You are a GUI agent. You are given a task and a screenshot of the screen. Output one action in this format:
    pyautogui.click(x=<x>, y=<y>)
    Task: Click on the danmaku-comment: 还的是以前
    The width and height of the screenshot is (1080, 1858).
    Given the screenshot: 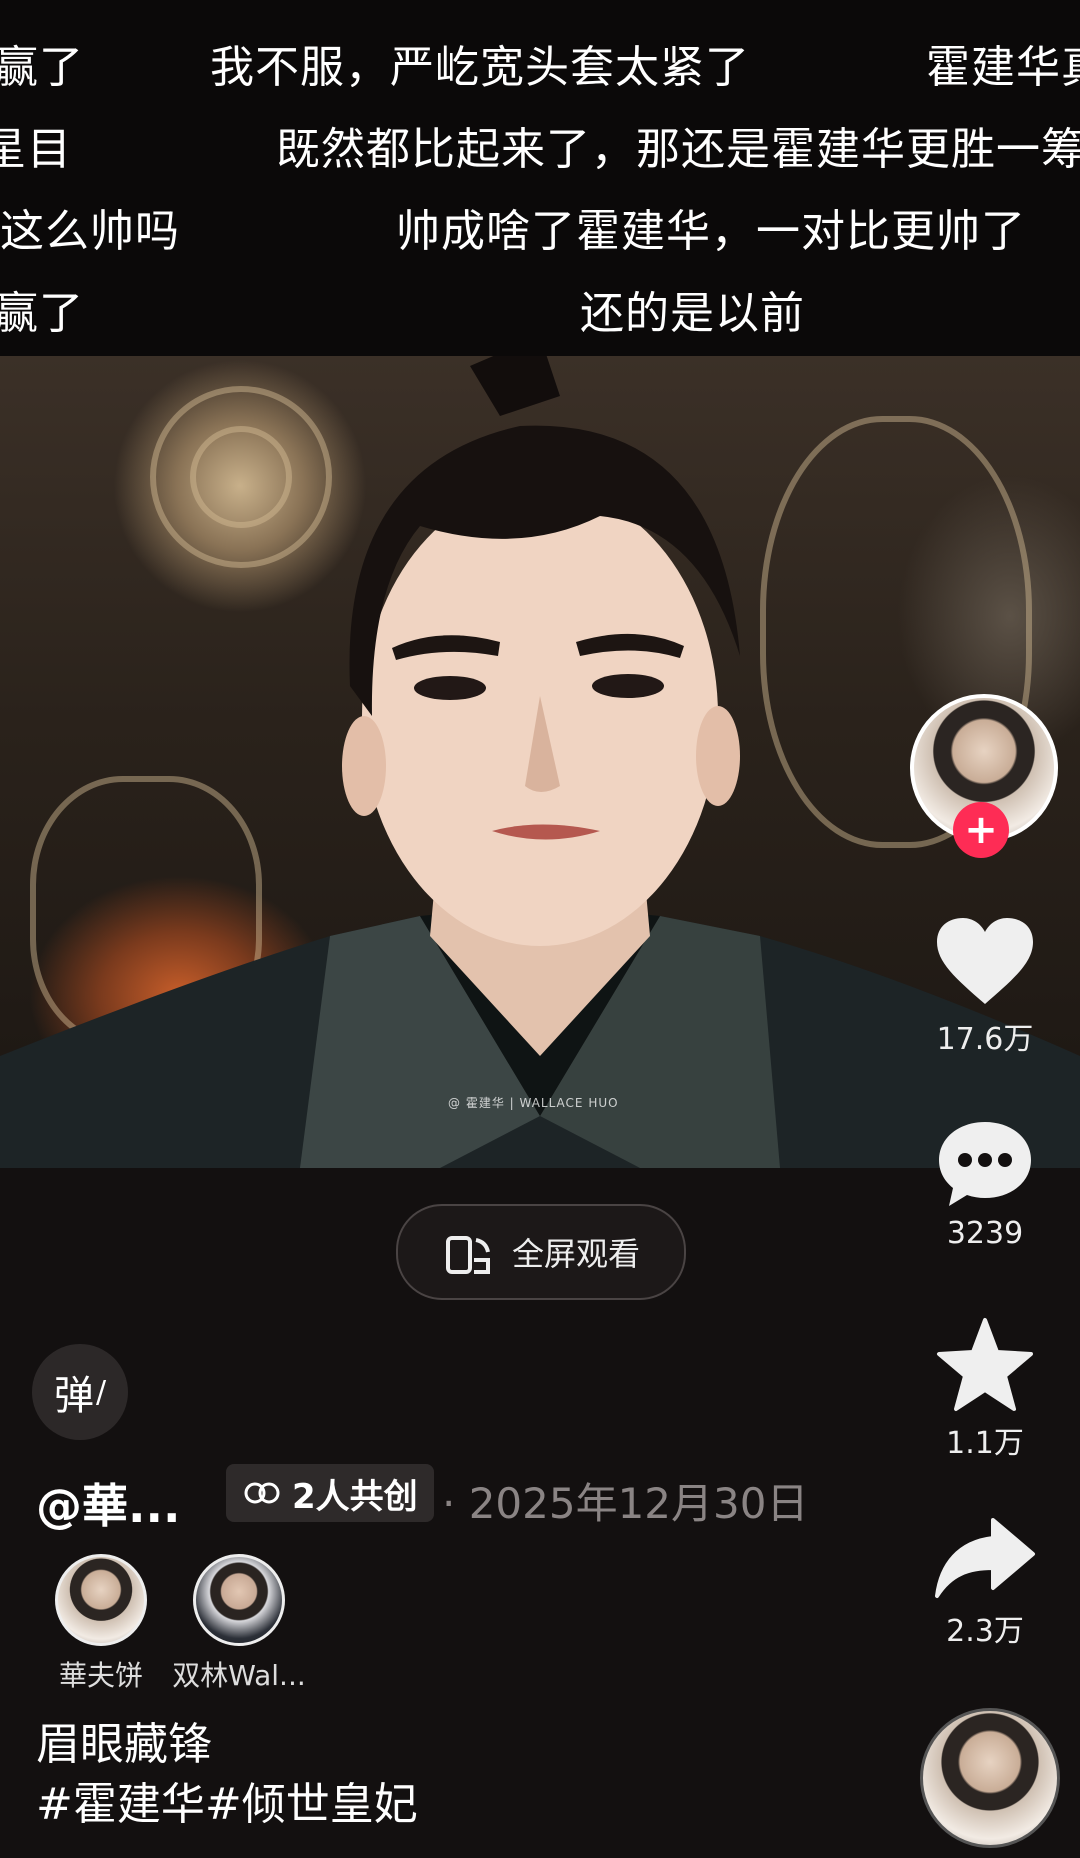 What is the action you would take?
    pyautogui.click(x=692, y=313)
    